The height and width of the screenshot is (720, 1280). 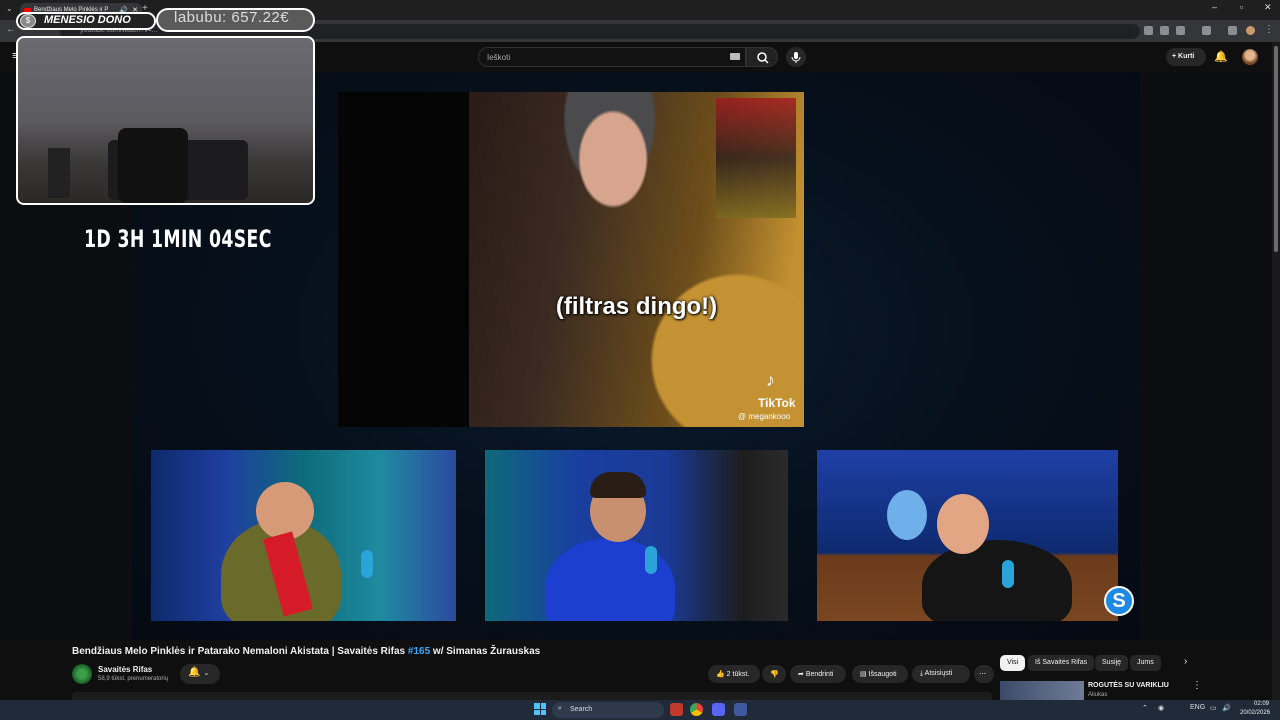 I want to click on clock-time: 02:09, so click(x=1261, y=704).